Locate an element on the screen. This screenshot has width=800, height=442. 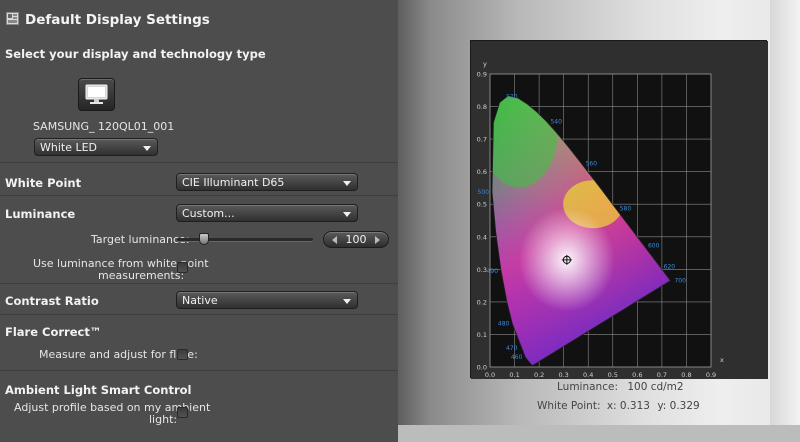
ambient-adjust-label-2: light: is located at coordinates (163, 419).